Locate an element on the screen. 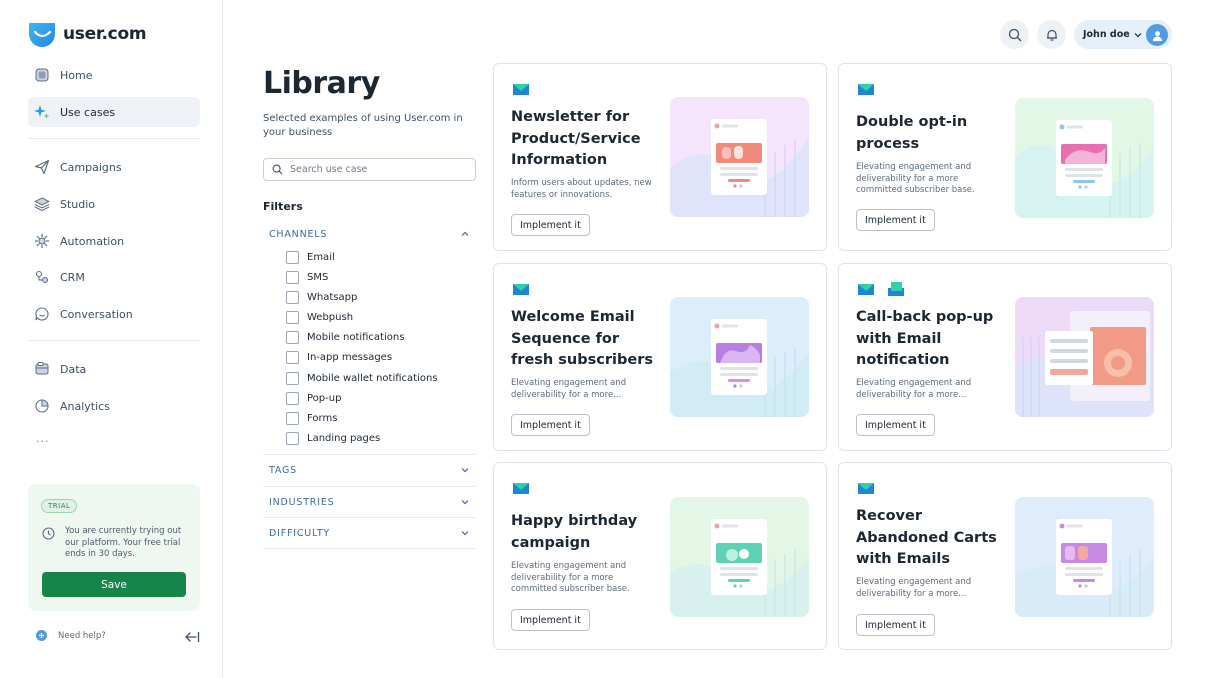  sidebar-item-automation: Automation is located at coordinates (114, 241).